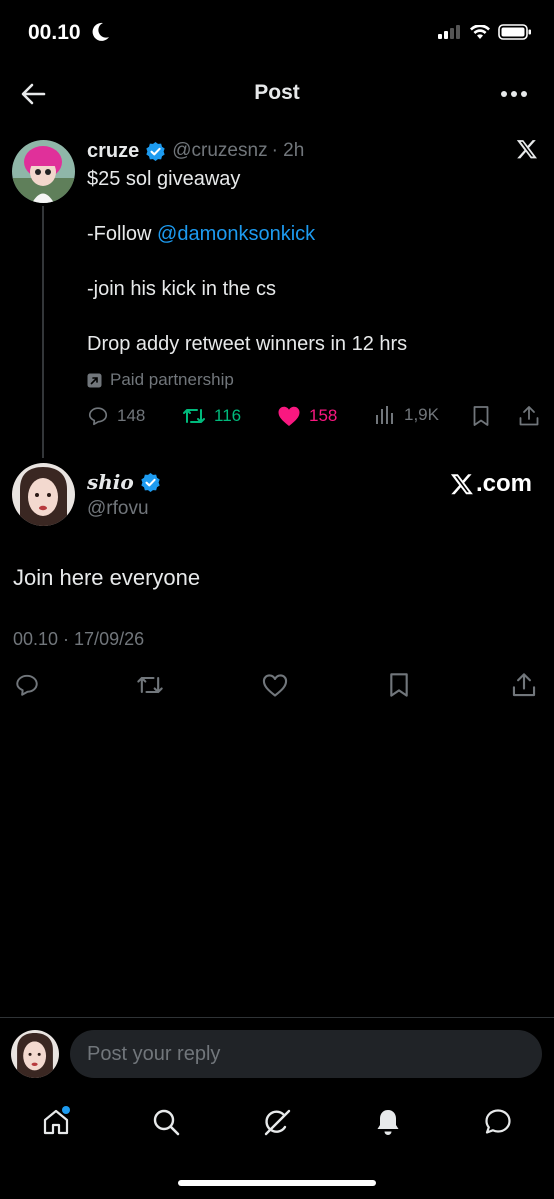 The height and width of the screenshot is (1199, 554). What do you see at coordinates (66, 1110) in the screenshot?
I see `notification-dot` at bounding box center [66, 1110].